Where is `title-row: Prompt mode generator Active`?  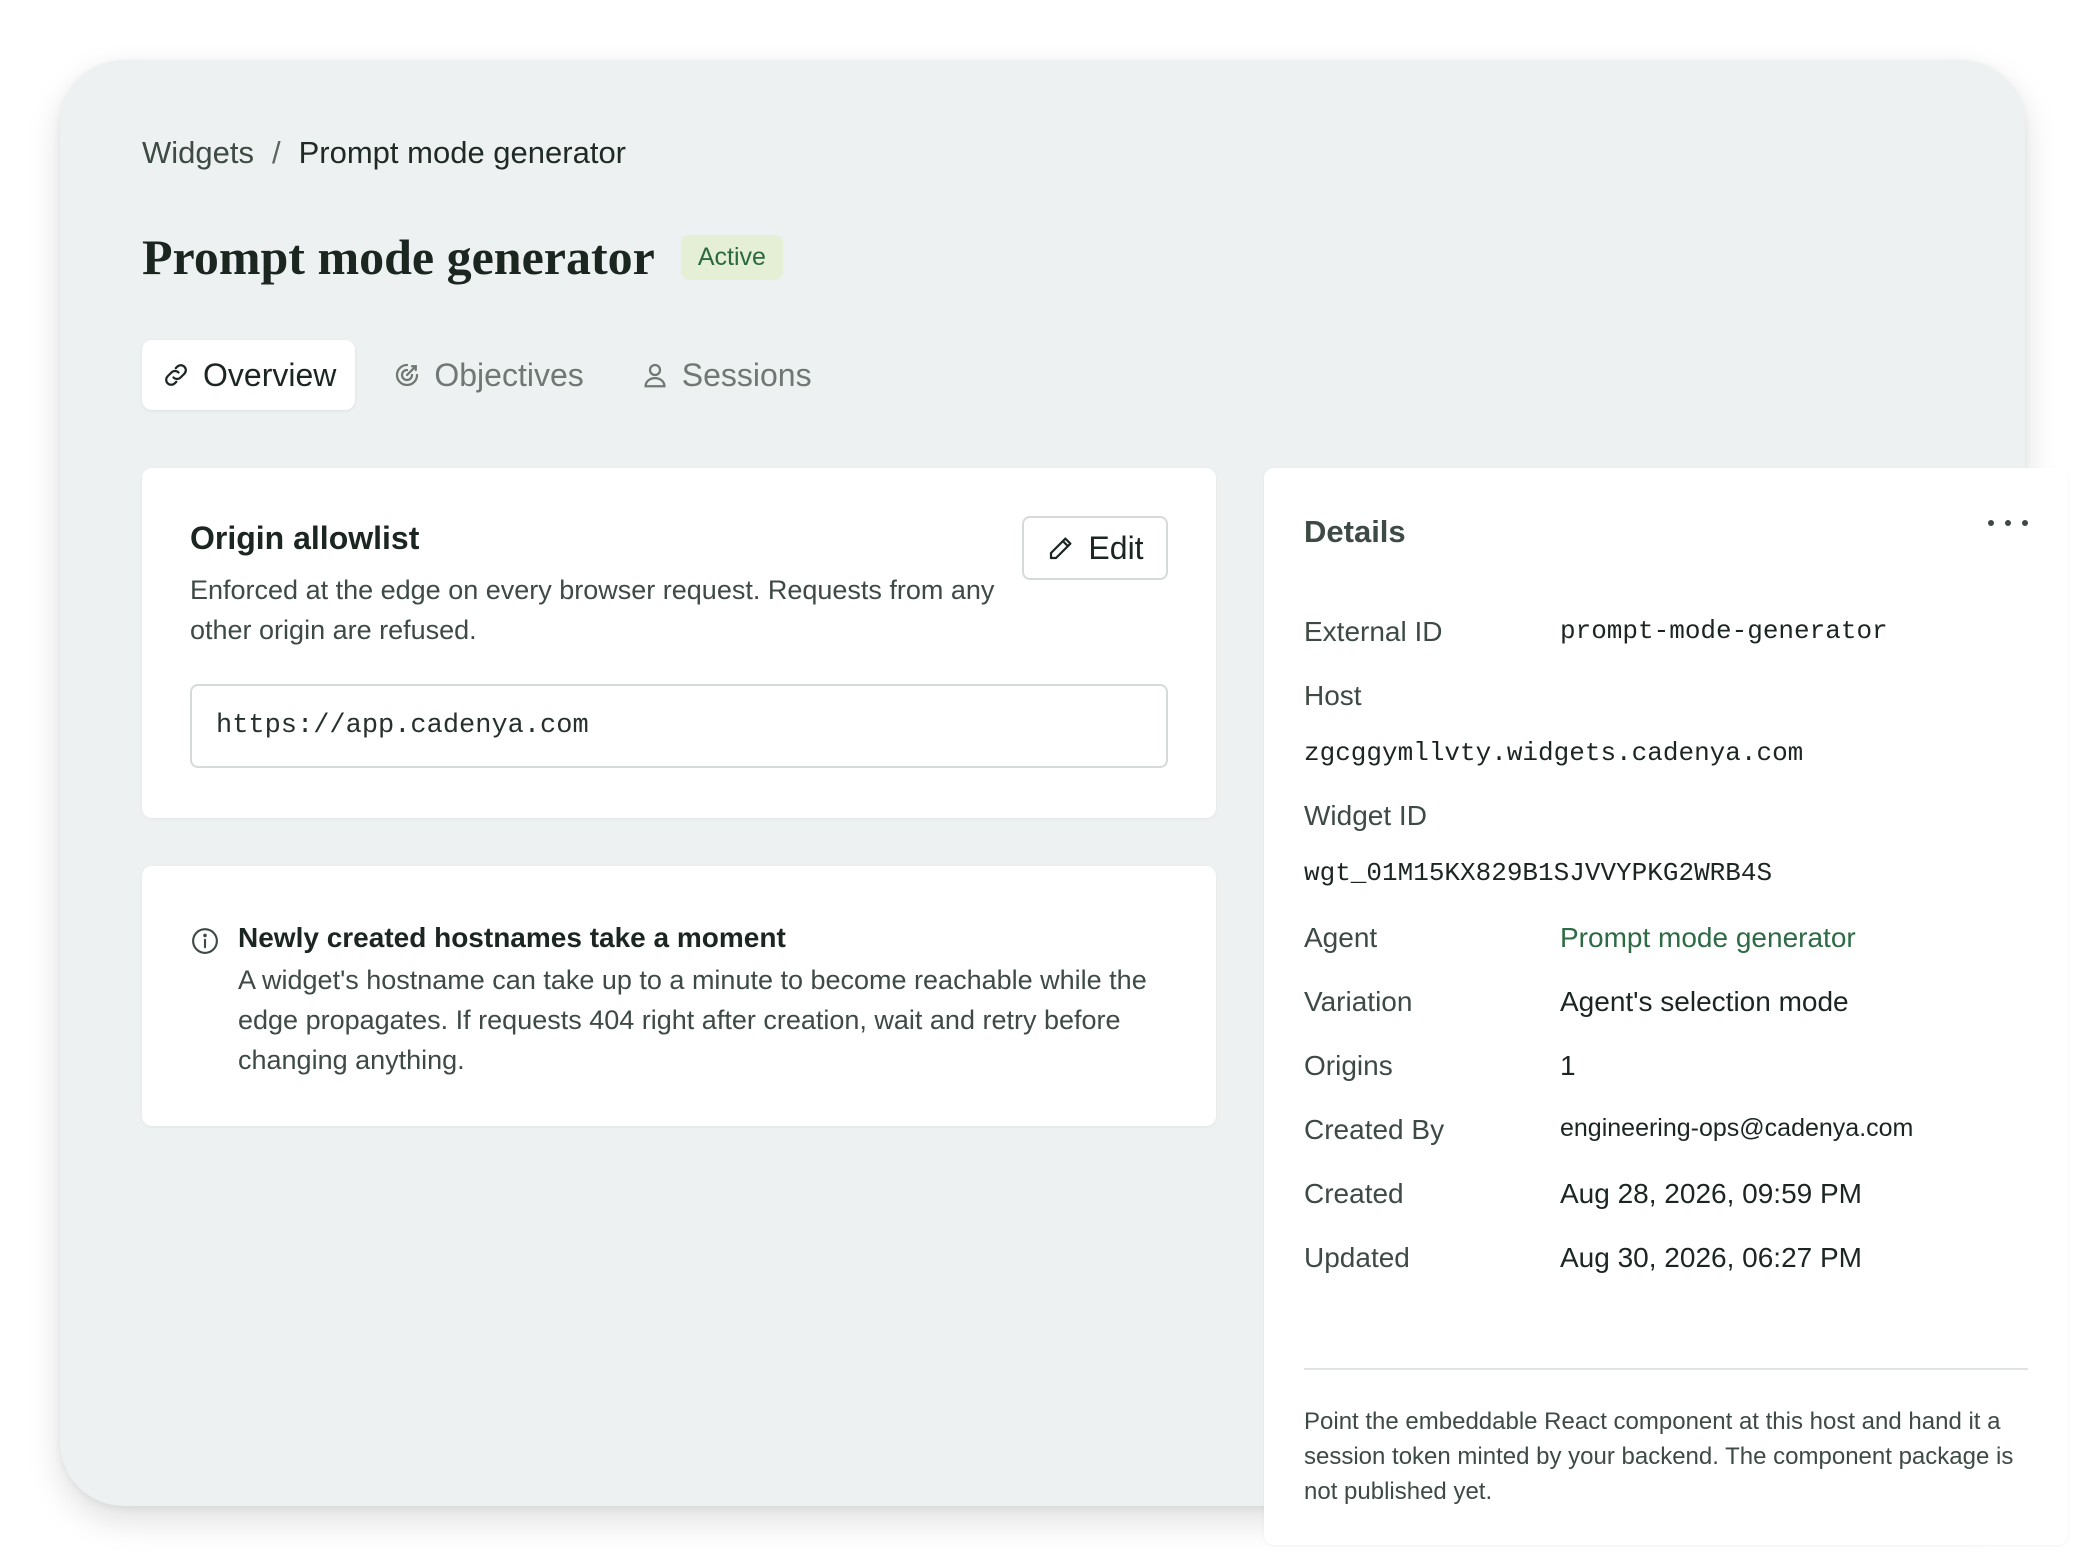 title-row: Prompt mode generator Active is located at coordinates (462, 257).